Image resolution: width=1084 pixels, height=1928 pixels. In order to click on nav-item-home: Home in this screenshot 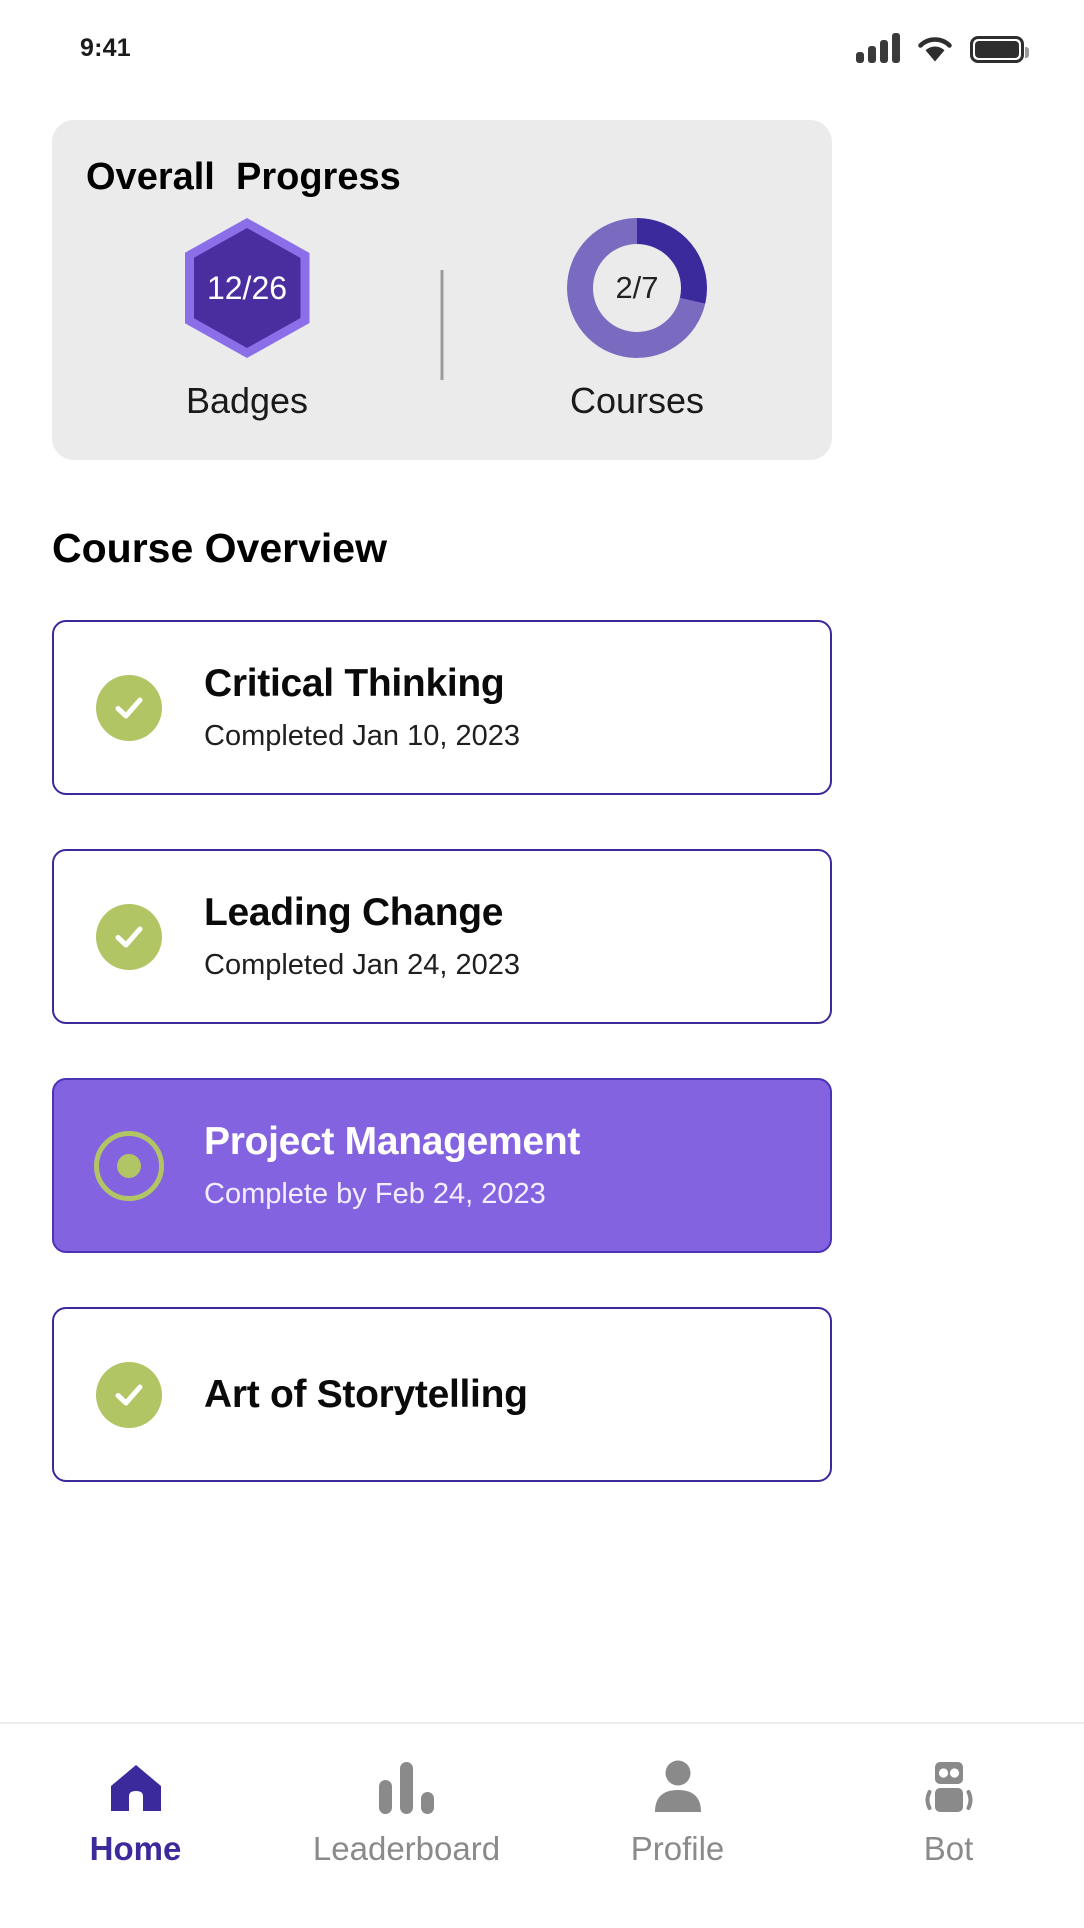, I will do `click(135, 1813)`.